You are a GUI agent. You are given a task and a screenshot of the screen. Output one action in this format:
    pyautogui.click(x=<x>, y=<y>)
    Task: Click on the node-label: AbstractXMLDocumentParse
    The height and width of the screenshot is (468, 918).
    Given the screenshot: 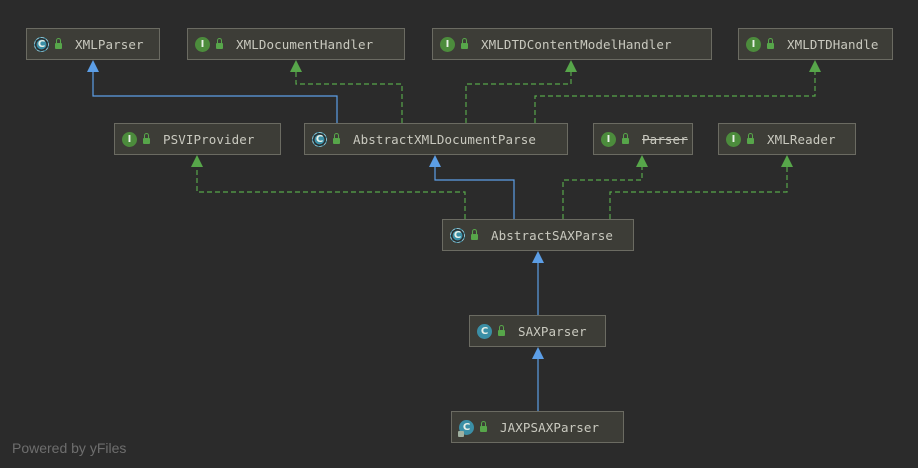 What is the action you would take?
    pyautogui.click(x=445, y=139)
    